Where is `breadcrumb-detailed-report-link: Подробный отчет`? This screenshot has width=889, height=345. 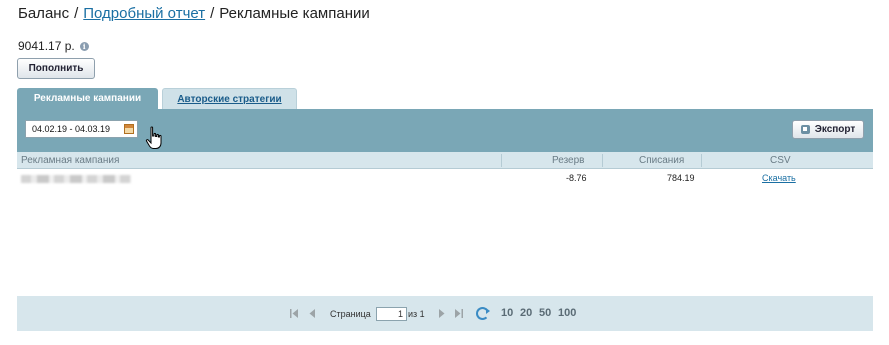 breadcrumb-detailed-report-link: Подробный отчет is located at coordinates (144, 13).